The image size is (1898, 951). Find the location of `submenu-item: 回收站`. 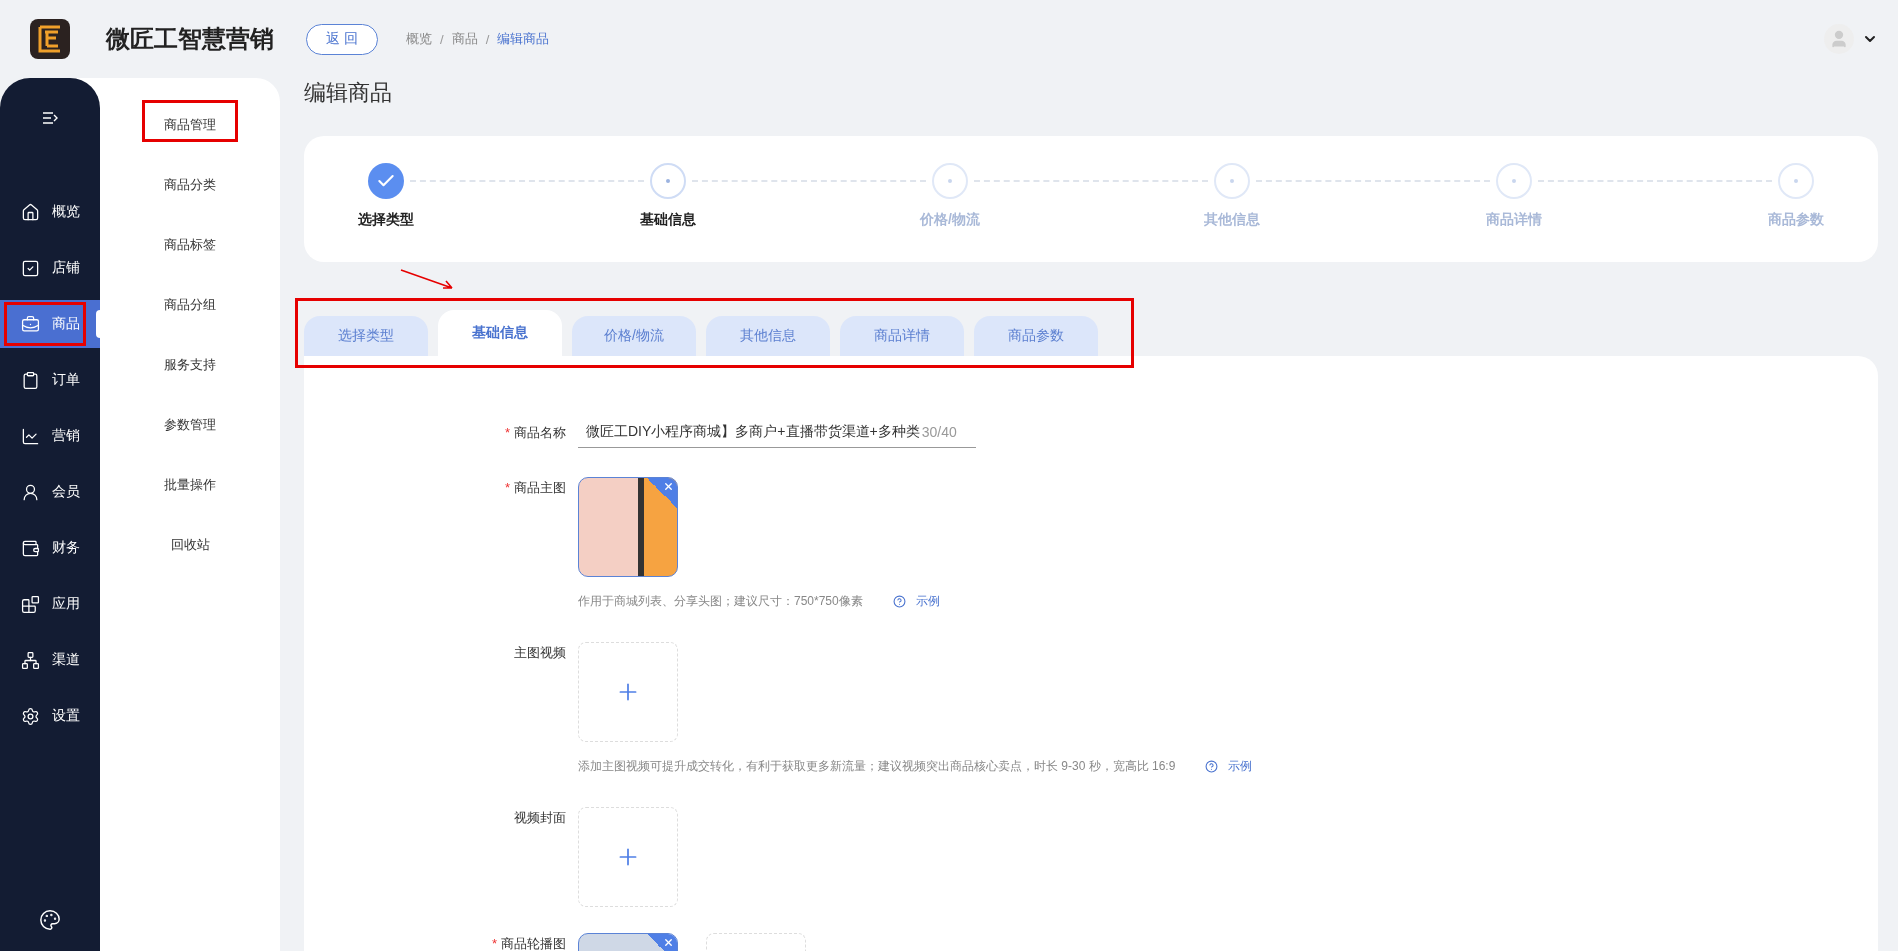

submenu-item: 回收站 is located at coordinates (190, 552).